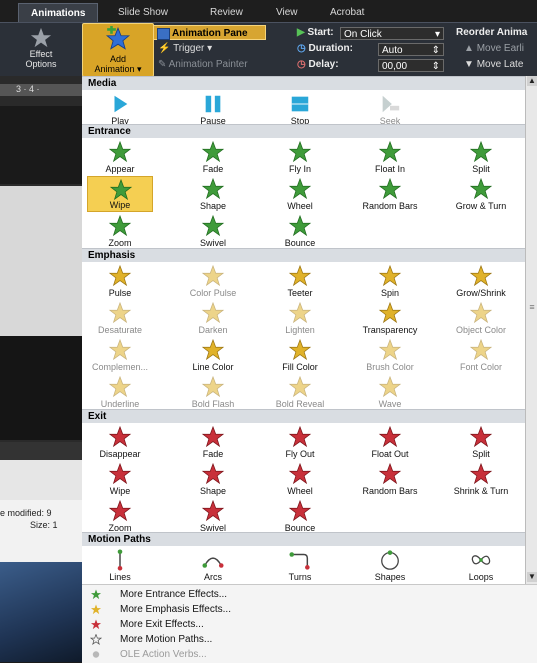 The image size is (537, 663). Describe the element at coordinates (300, 442) in the screenshot. I see `exit-fly-out-effect: Fly Out` at that location.